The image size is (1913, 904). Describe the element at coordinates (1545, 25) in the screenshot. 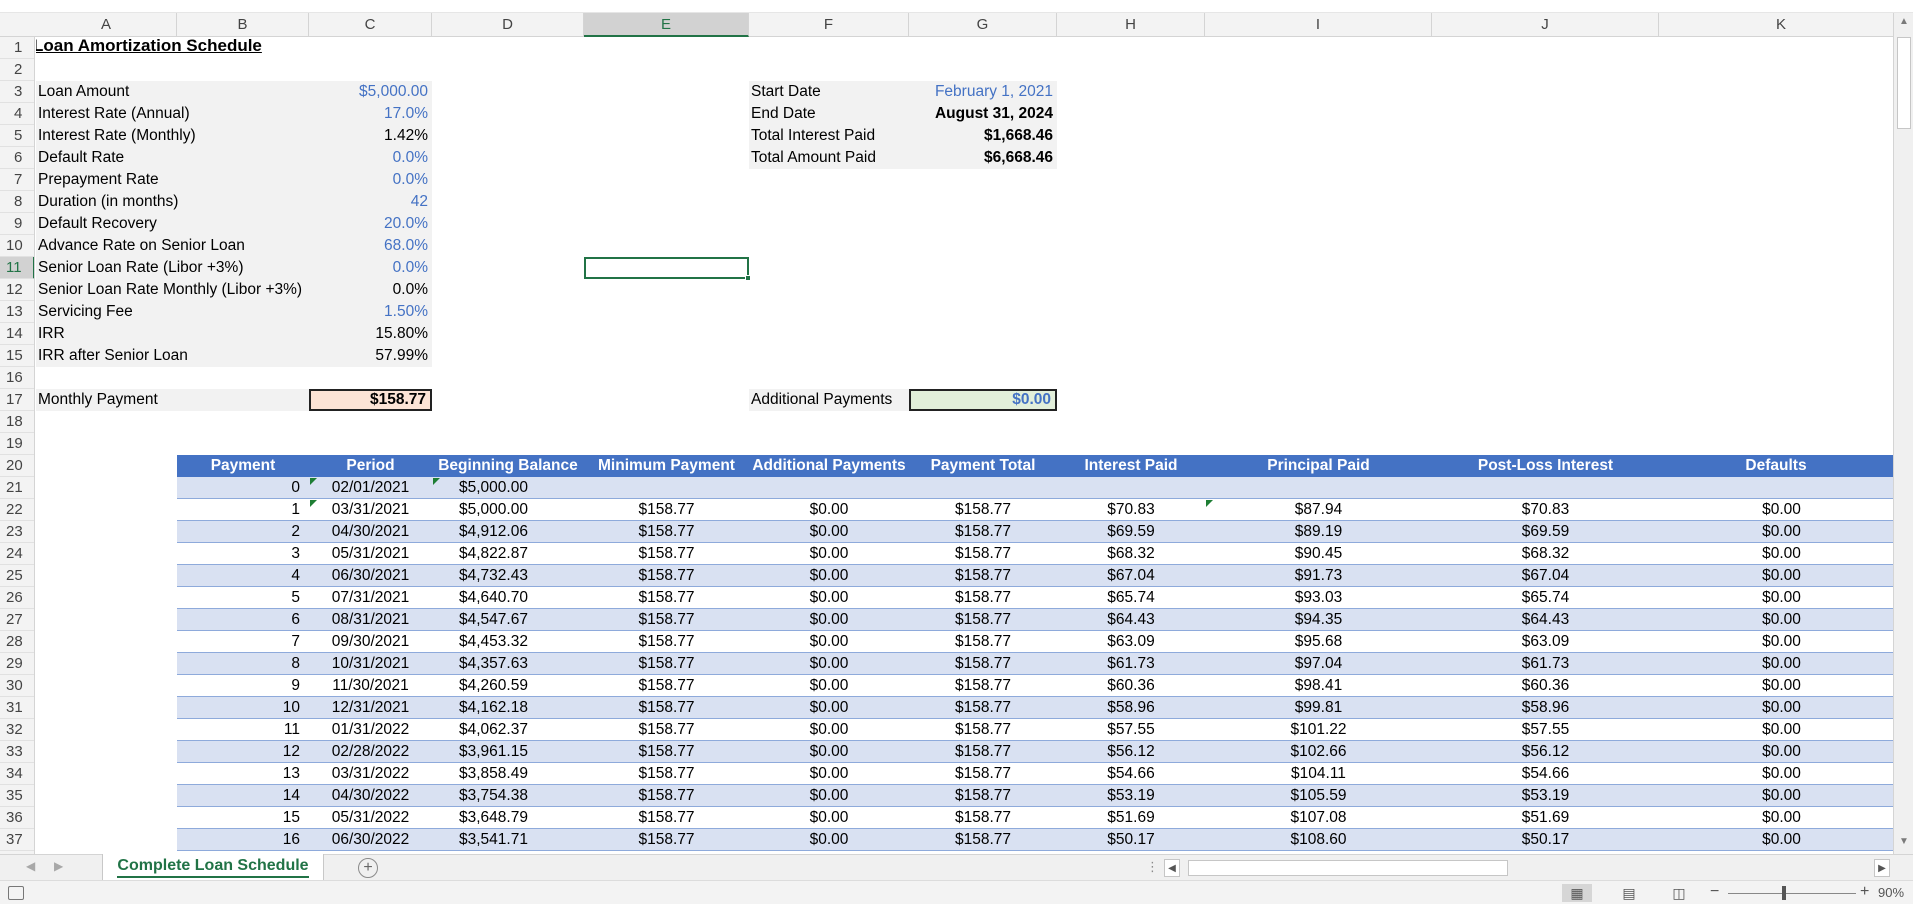

I see `column-header-j: J` at that location.